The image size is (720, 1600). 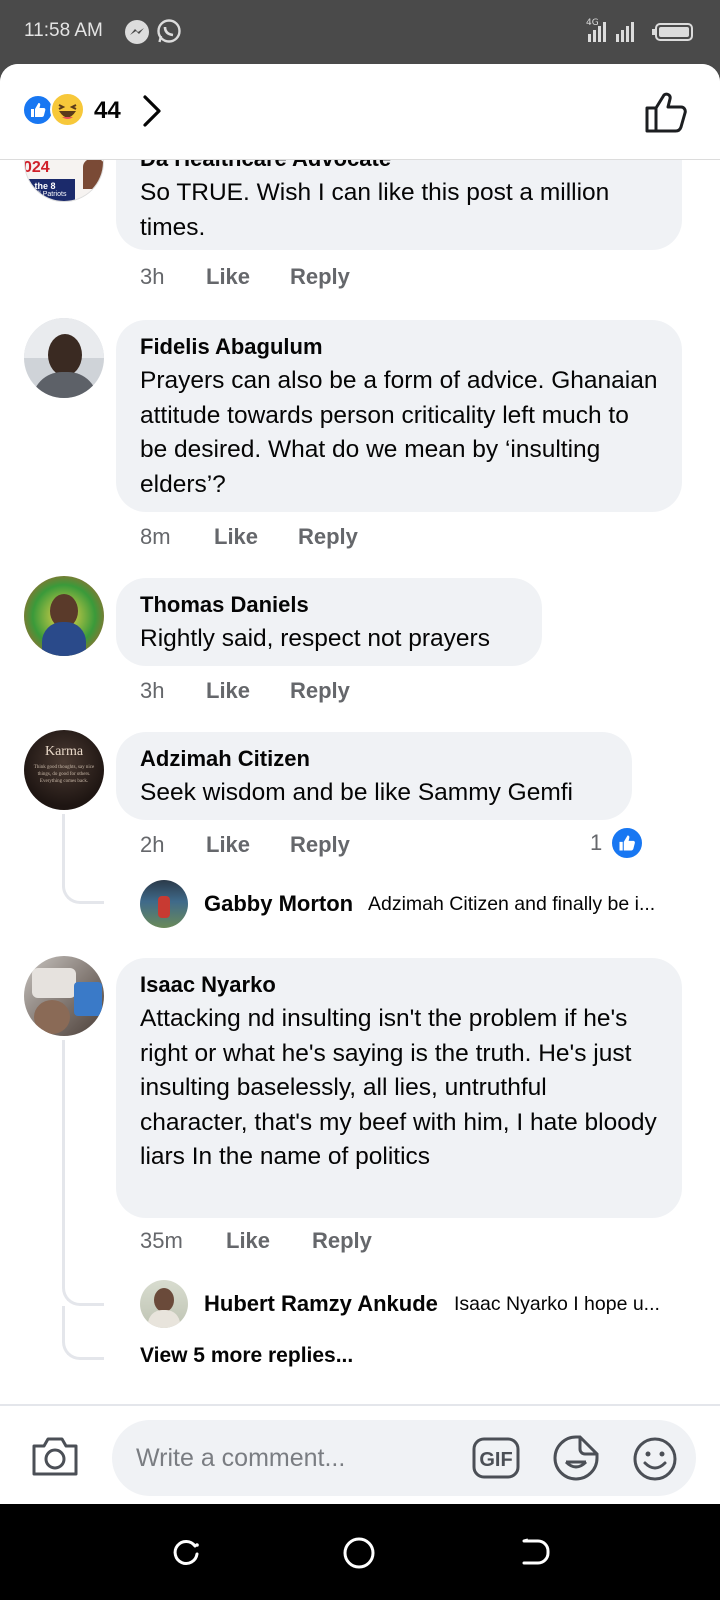 I want to click on comment-age: 35m, so click(x=161, y=1240).